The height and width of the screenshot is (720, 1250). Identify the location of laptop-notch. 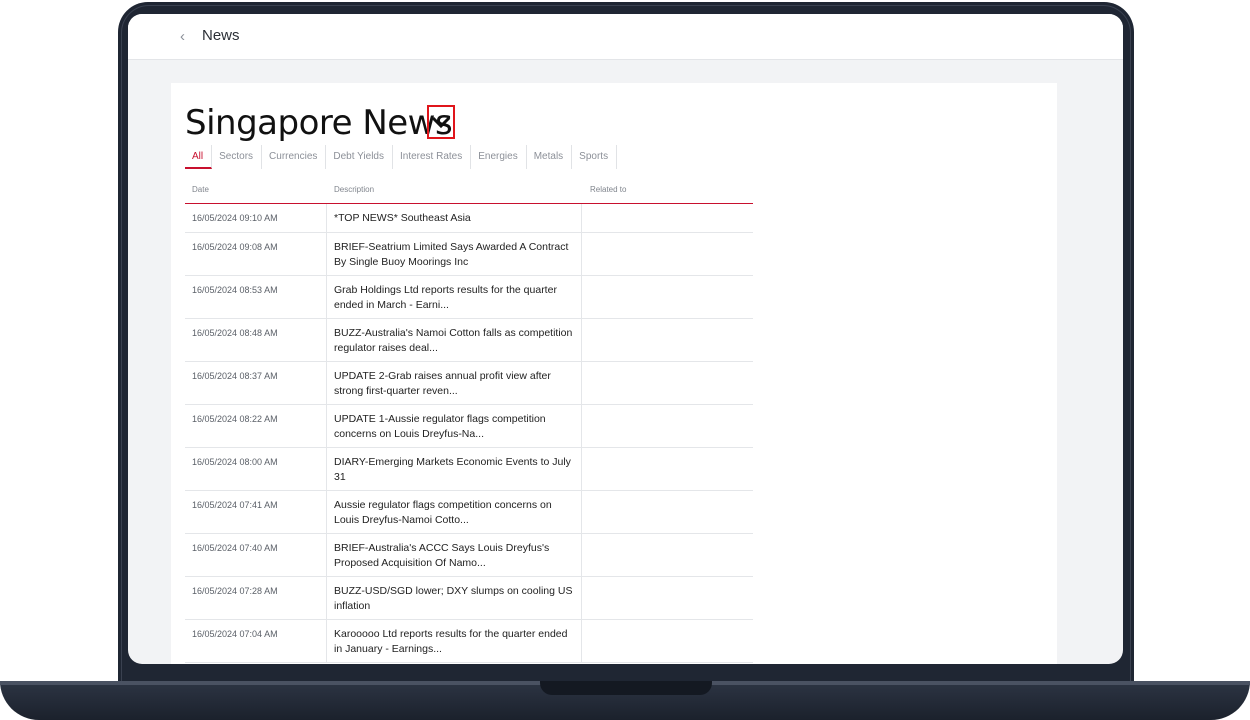
(626, 688).